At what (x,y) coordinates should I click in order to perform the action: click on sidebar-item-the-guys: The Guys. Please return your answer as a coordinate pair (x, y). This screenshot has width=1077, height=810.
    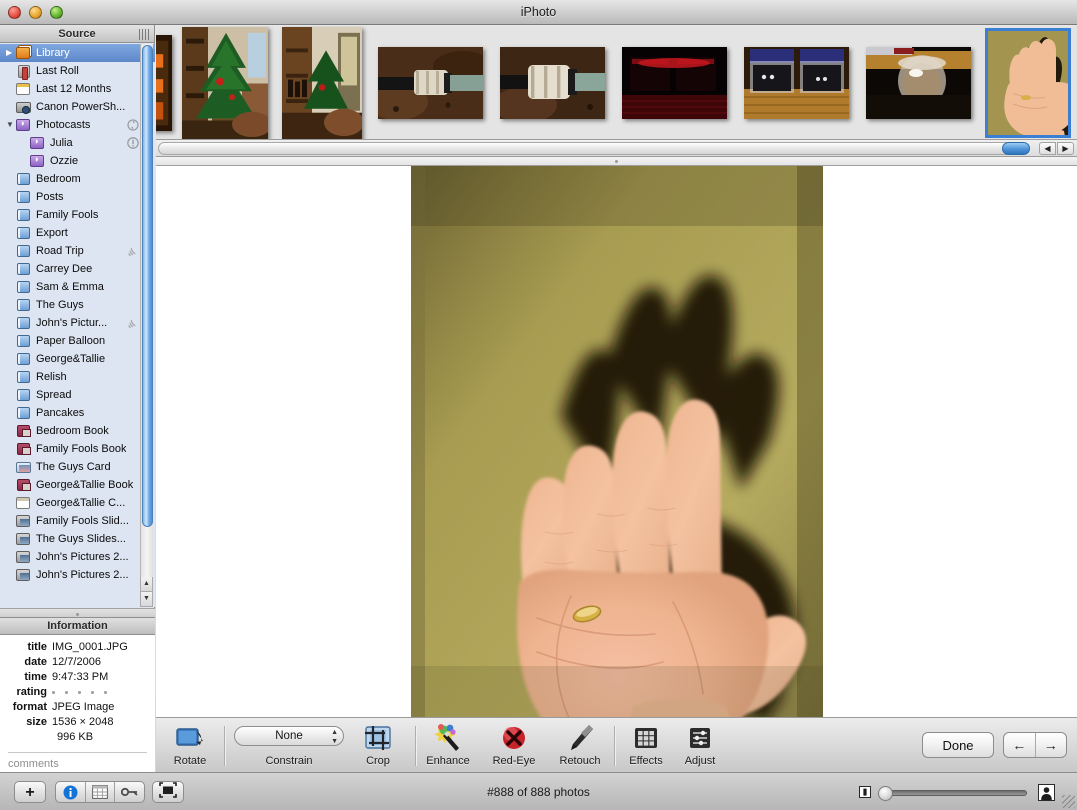
    Looking at the image, I should click on (77, 305).